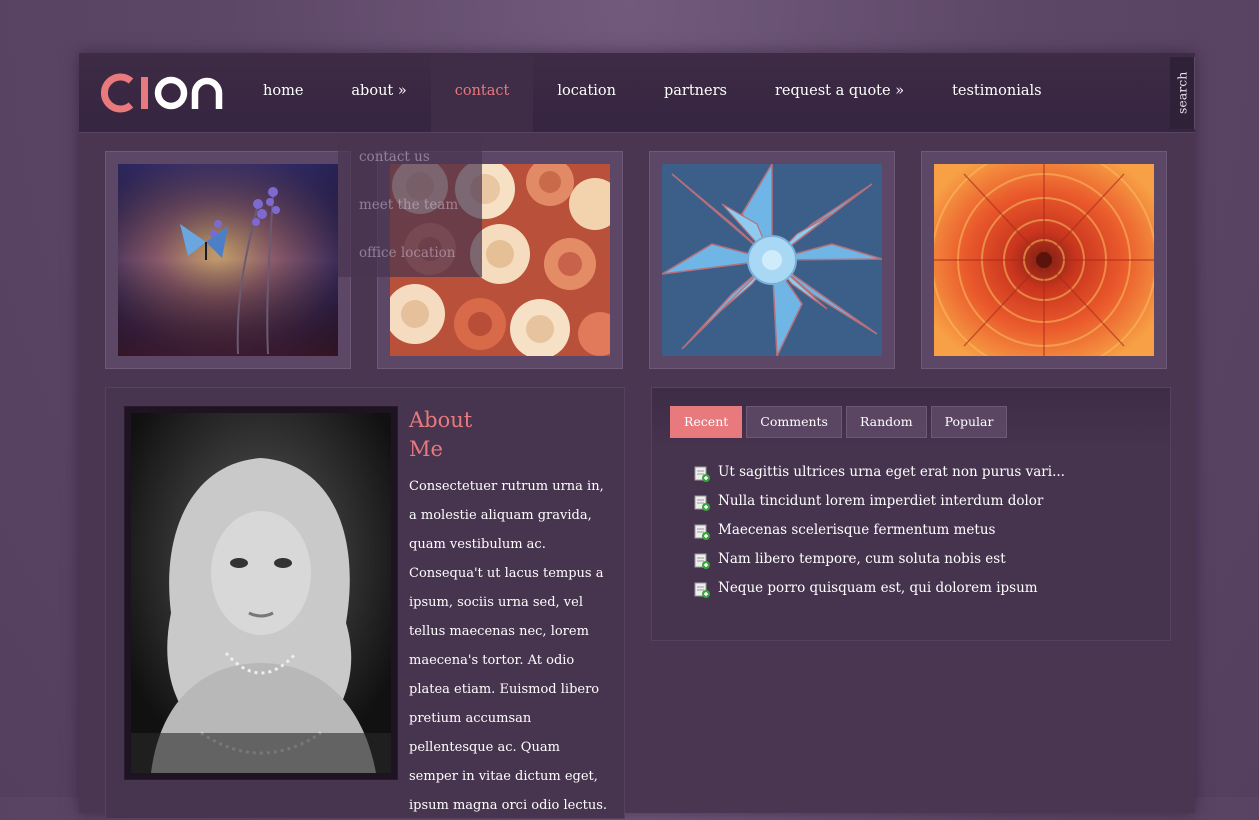  What do you see at coordinates (426, 449) in the screenshot?
I see `about-title-line2: Me` at bounding box center [426, 449].